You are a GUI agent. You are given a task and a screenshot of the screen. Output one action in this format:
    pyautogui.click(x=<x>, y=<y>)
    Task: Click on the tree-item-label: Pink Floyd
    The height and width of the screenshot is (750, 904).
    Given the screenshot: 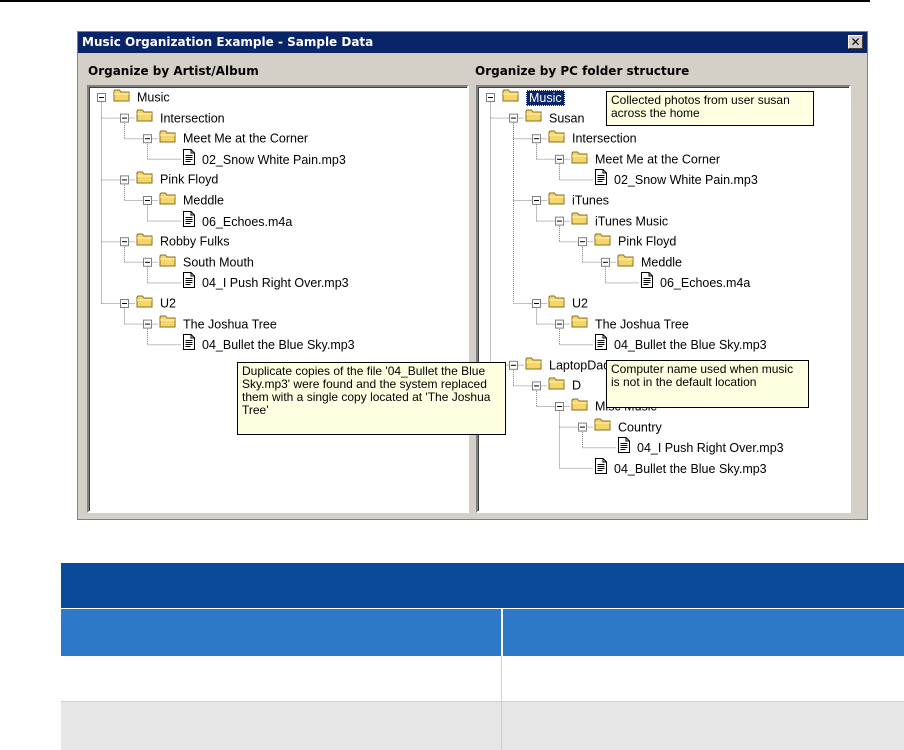 What is the action you would take?
    pyautogui.click(x=189, y=180)
    